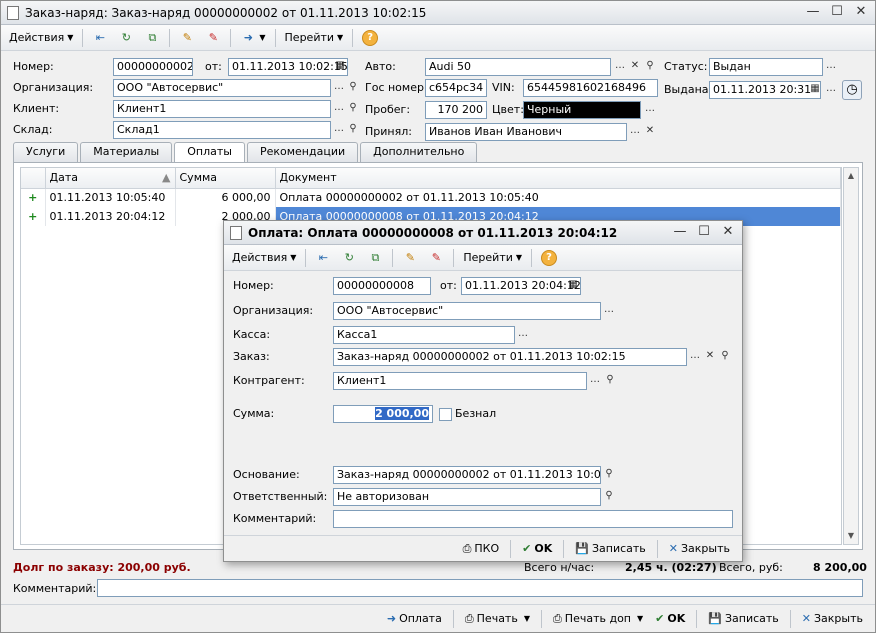  I want to click on dlg-number-field: 00000000008, so click(382, 286).